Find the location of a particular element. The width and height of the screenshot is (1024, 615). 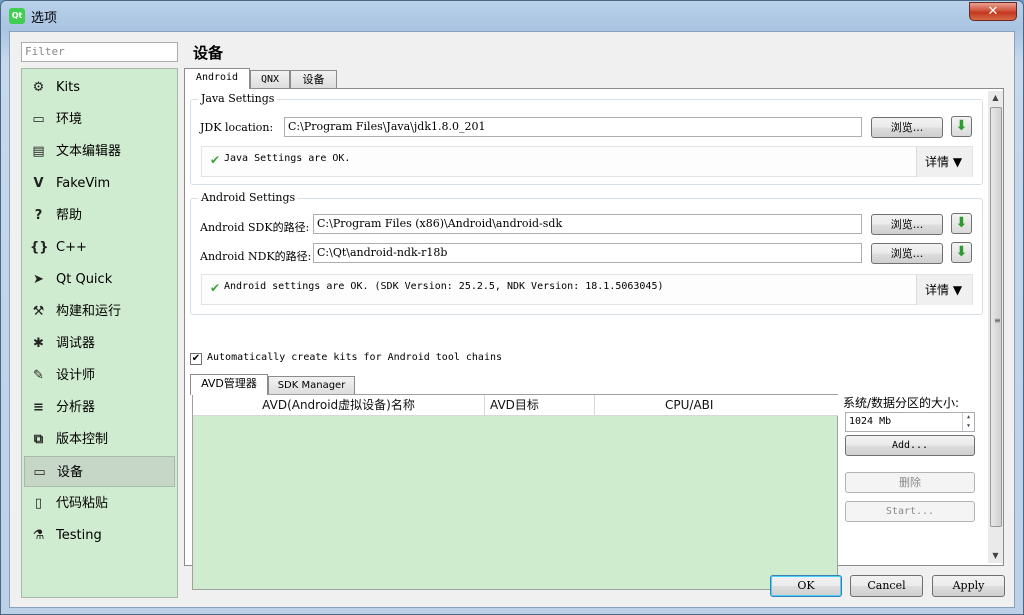

android-details-button: 详情 ▼ is located at coordinates (944, 290).